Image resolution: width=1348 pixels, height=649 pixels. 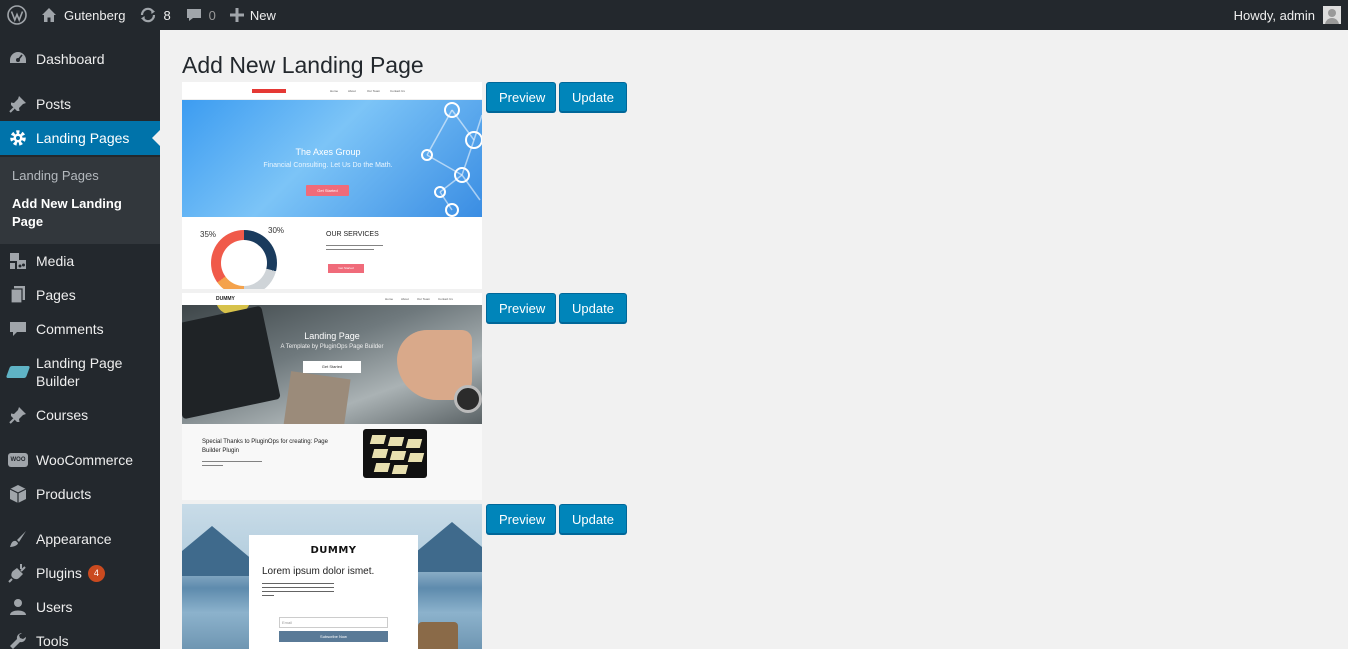 I want to click on sidebar-item-label: Products, so click(x=64, y=494).